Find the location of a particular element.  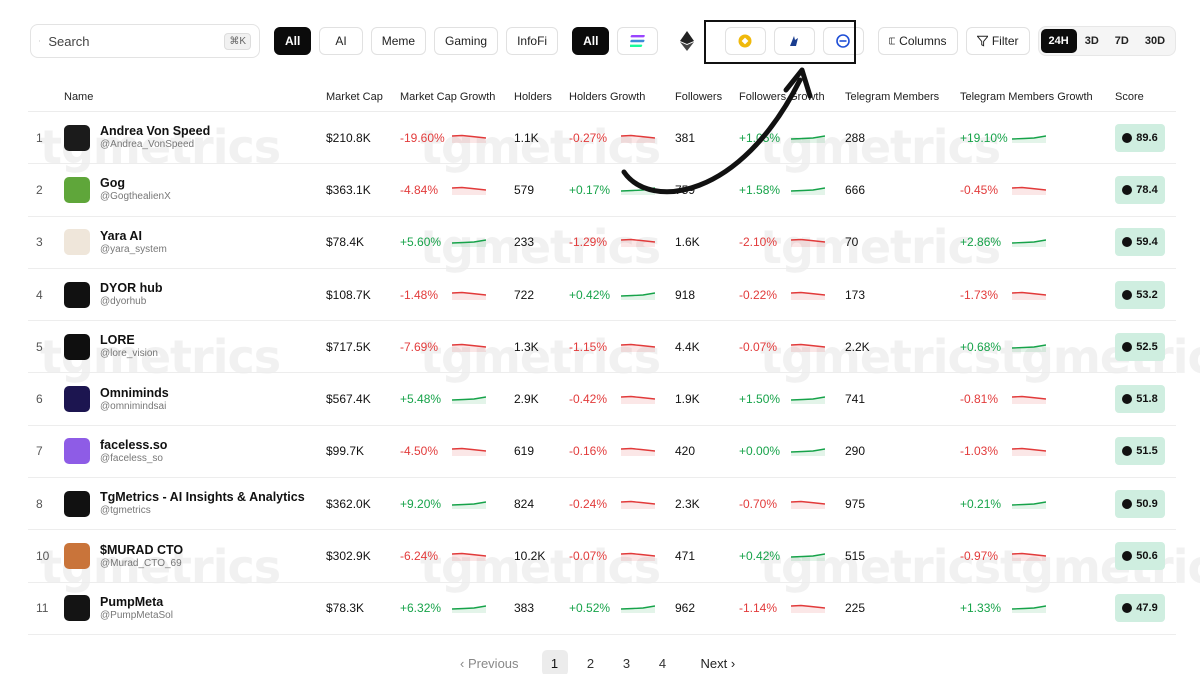

mcg-cell: +6.32% is located at coordinates (457, 608).